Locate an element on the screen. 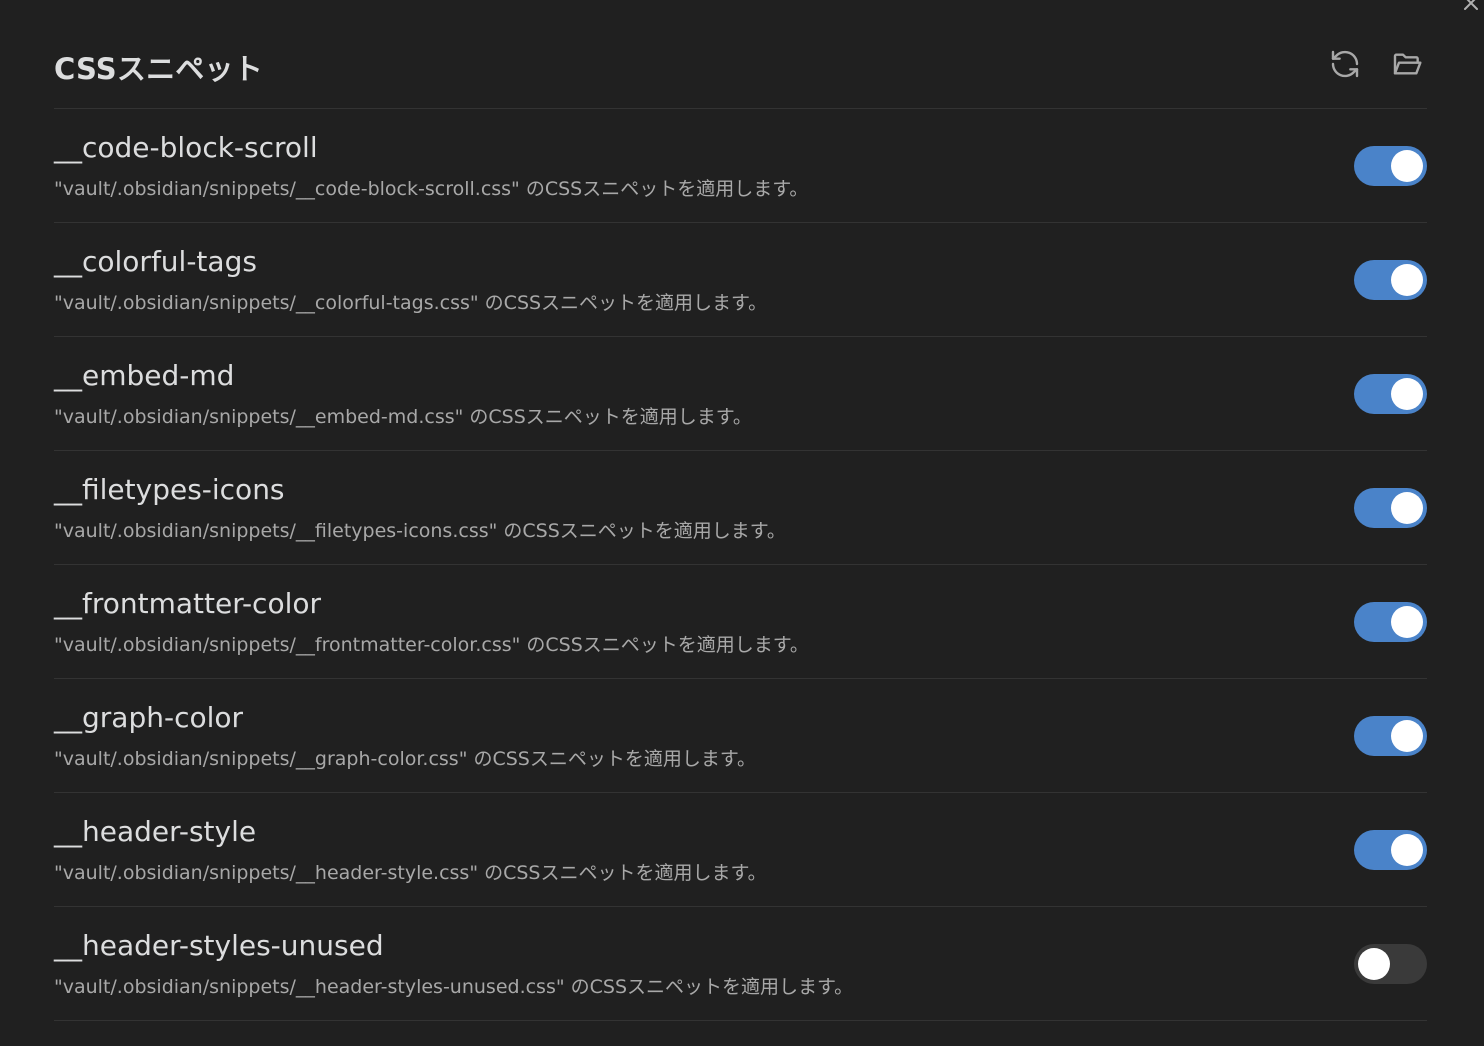 The height and width of the screenshot is (1046, 1484). snippet-name: __embed-md is located at coordinates (144, 375).